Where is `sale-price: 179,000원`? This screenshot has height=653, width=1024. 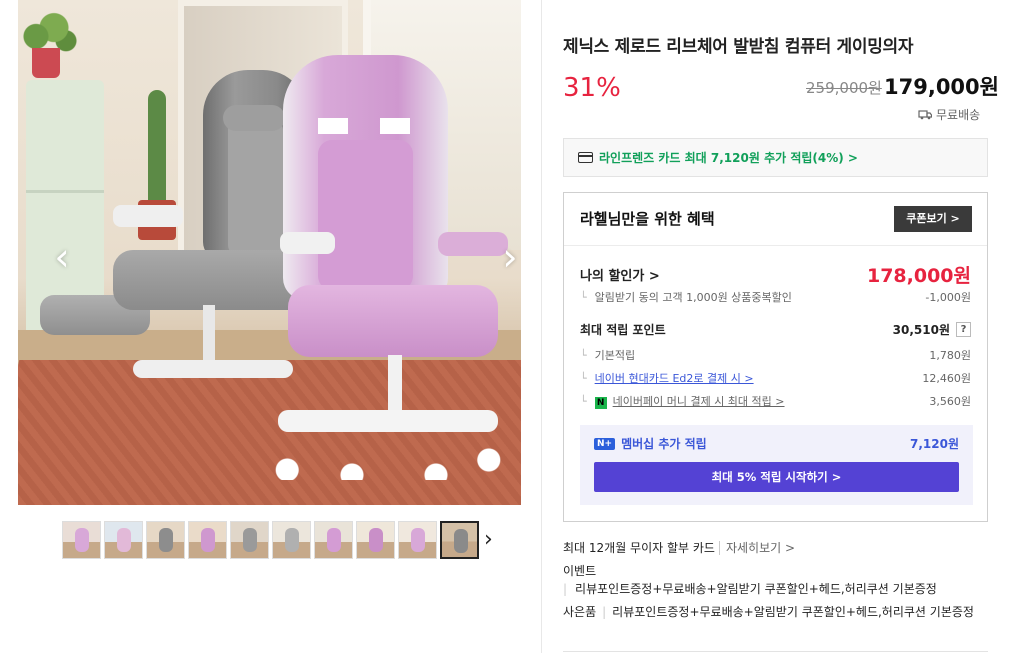
sale-price: 179,000원 is located at coordinates (941, 87).